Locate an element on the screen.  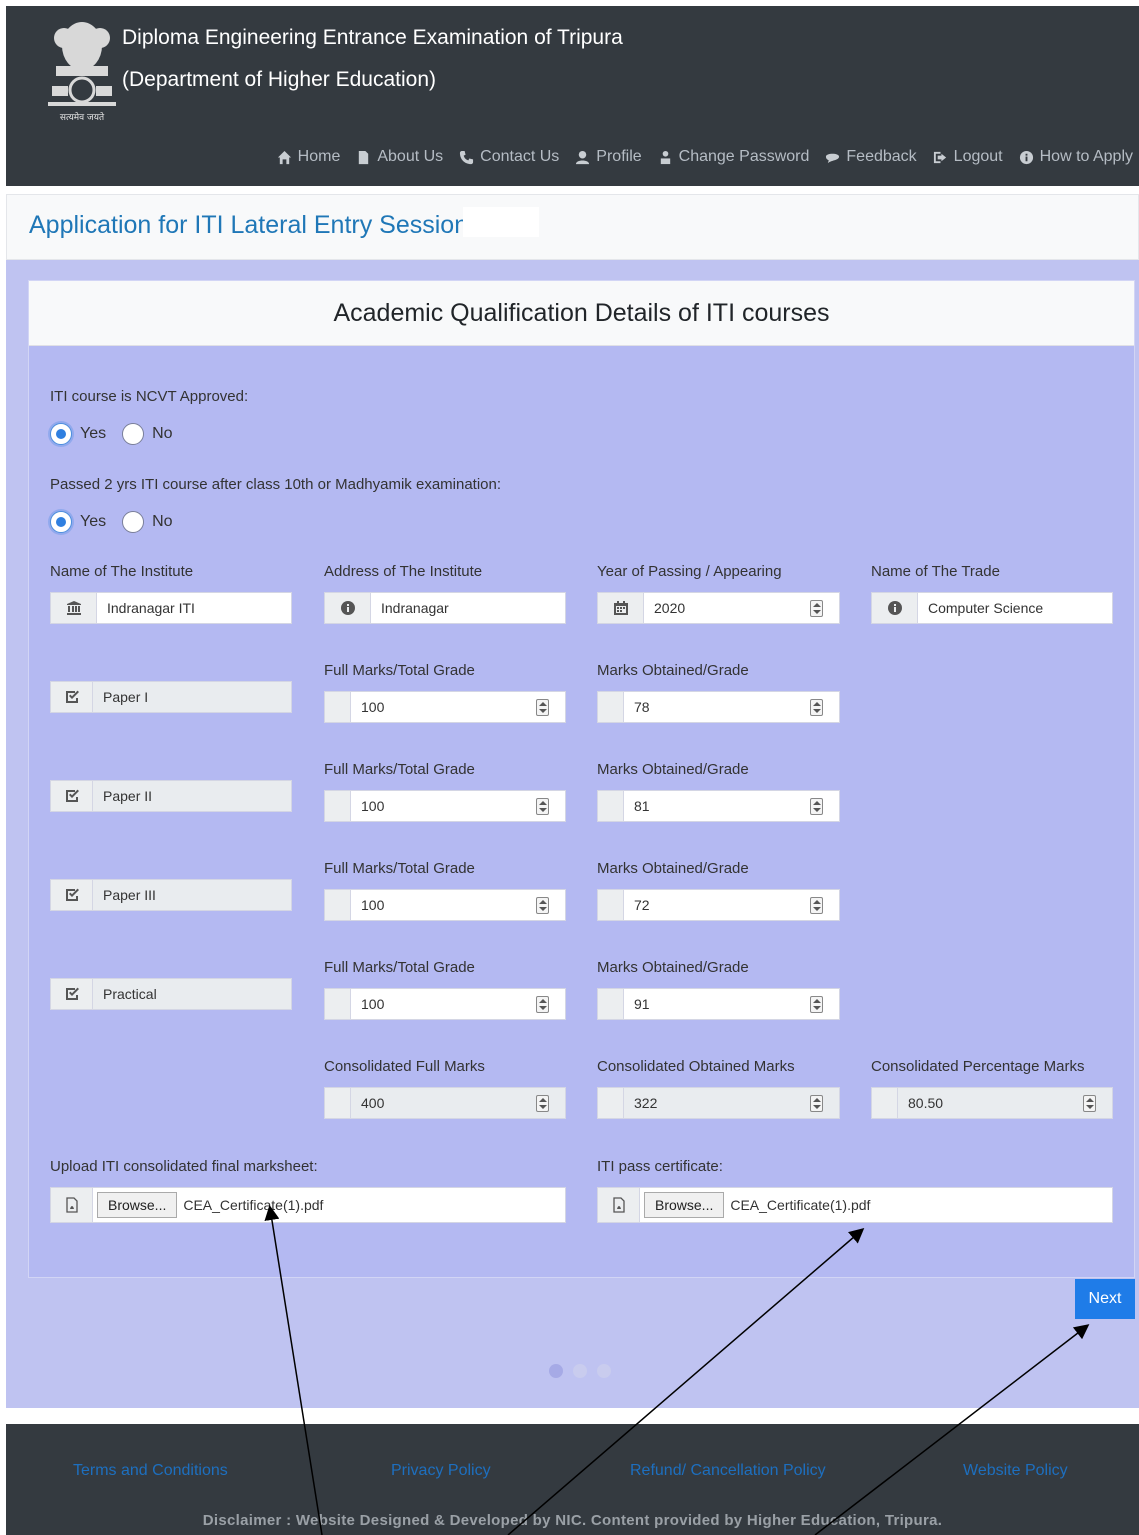
nav-about-us: About Us is located at coordinates (399, 157).